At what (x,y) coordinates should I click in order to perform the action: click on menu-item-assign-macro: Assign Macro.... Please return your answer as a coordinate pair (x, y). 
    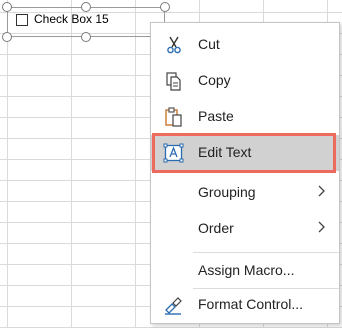
    Looking at the image, I should click on (245, 271).